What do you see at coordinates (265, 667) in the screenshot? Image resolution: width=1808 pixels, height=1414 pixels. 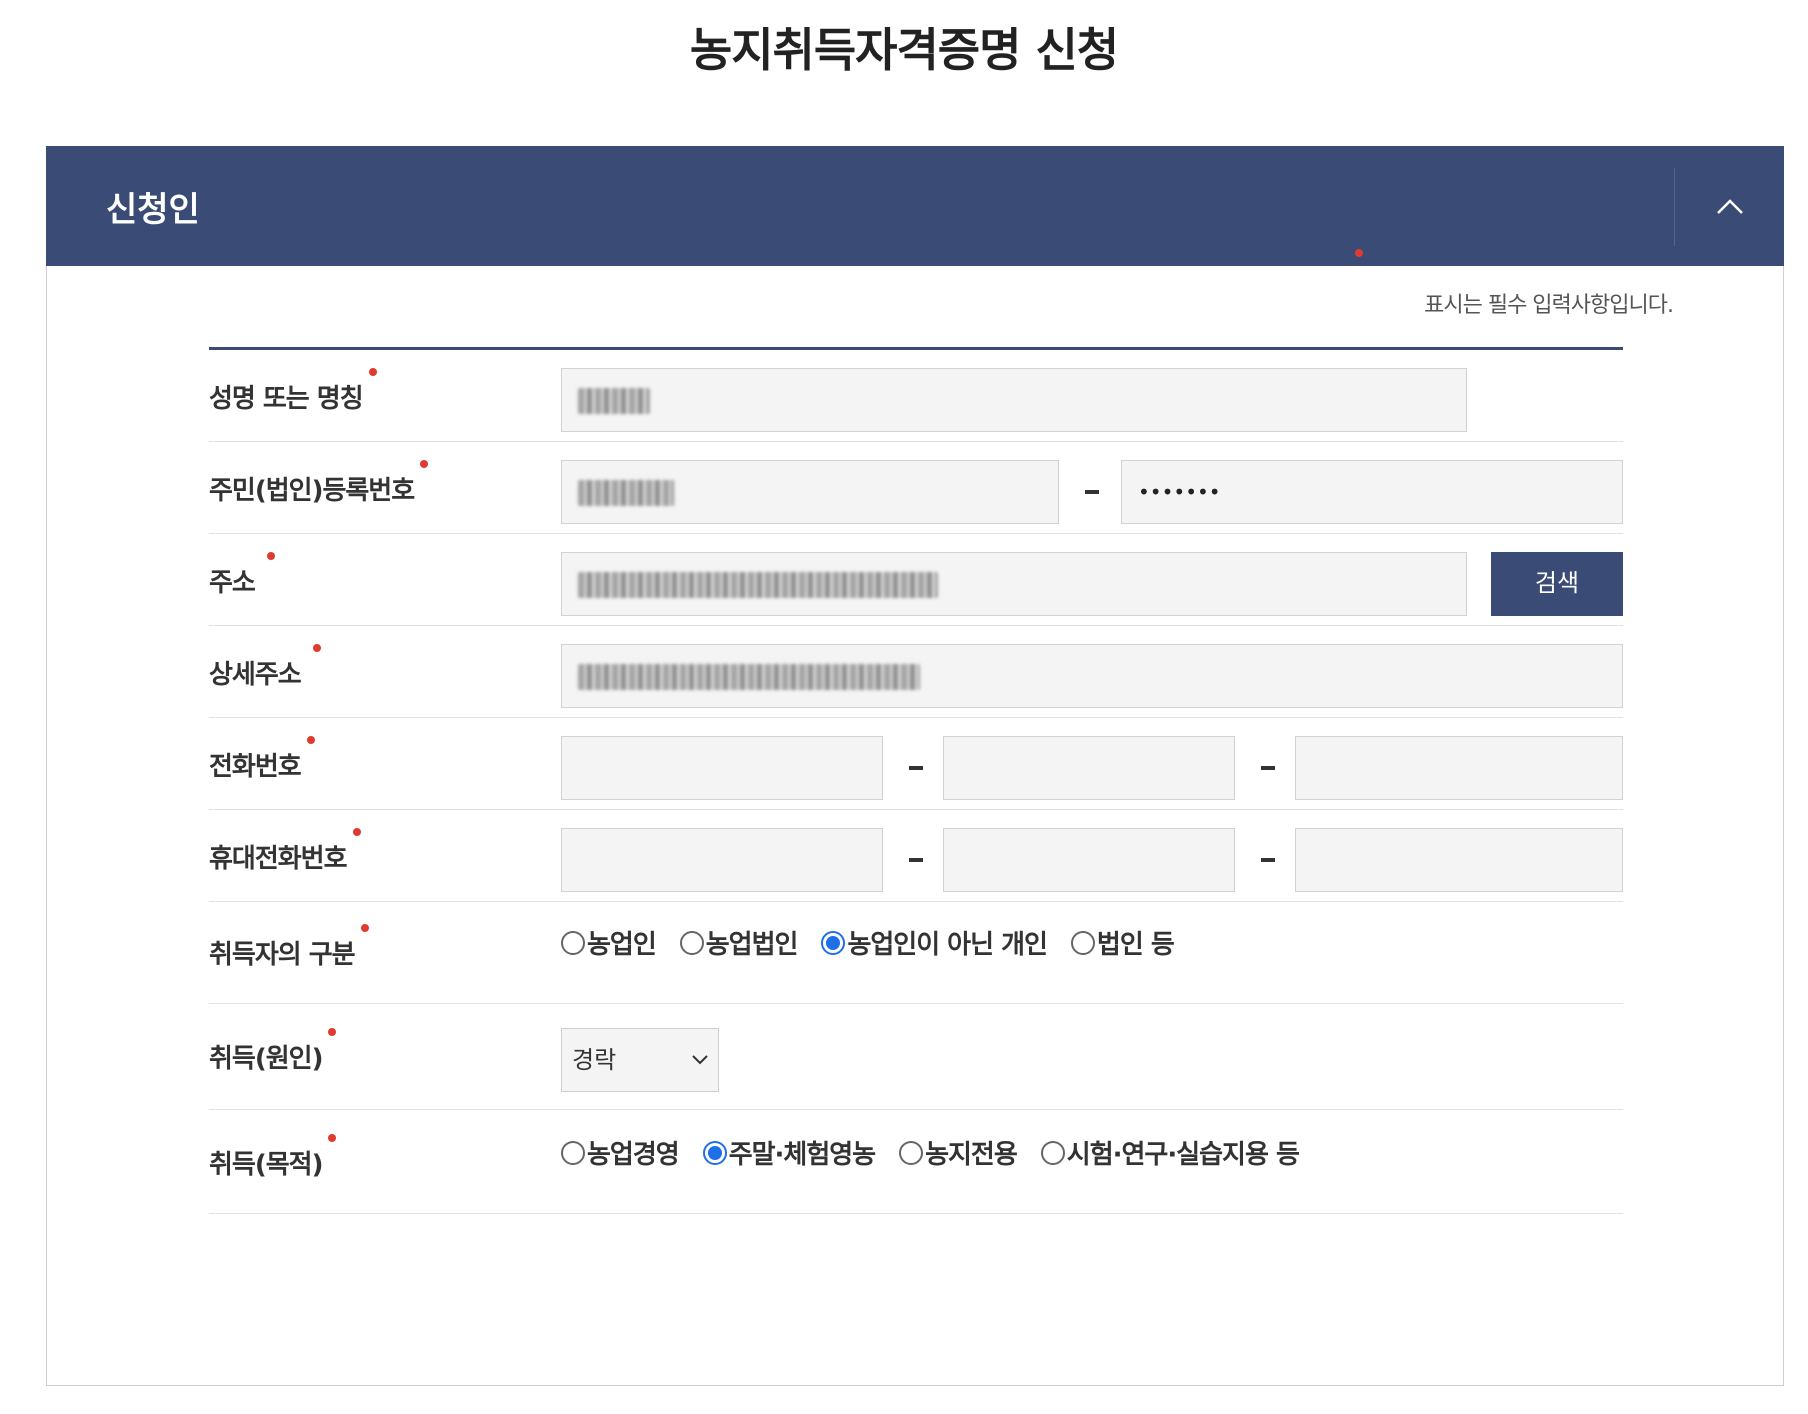 I see `address-detail-label: 상세주소` at bounding box center [265, 667].